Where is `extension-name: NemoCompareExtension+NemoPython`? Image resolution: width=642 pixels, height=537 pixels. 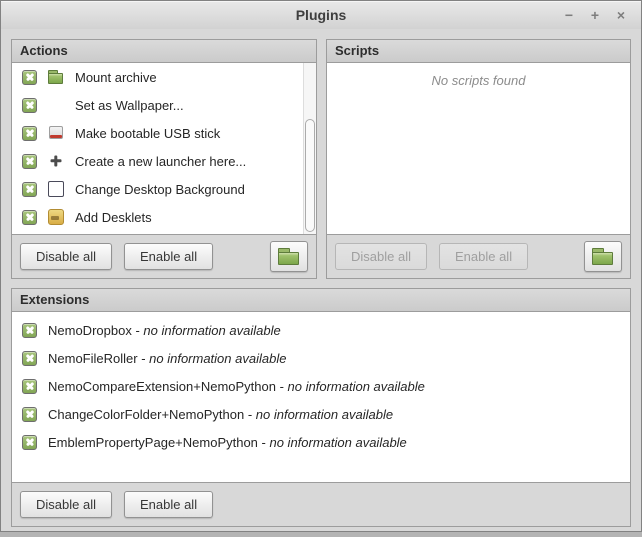
extension-name: NemoCompareExtension+NemoPython is located at coordinates (162, 386).